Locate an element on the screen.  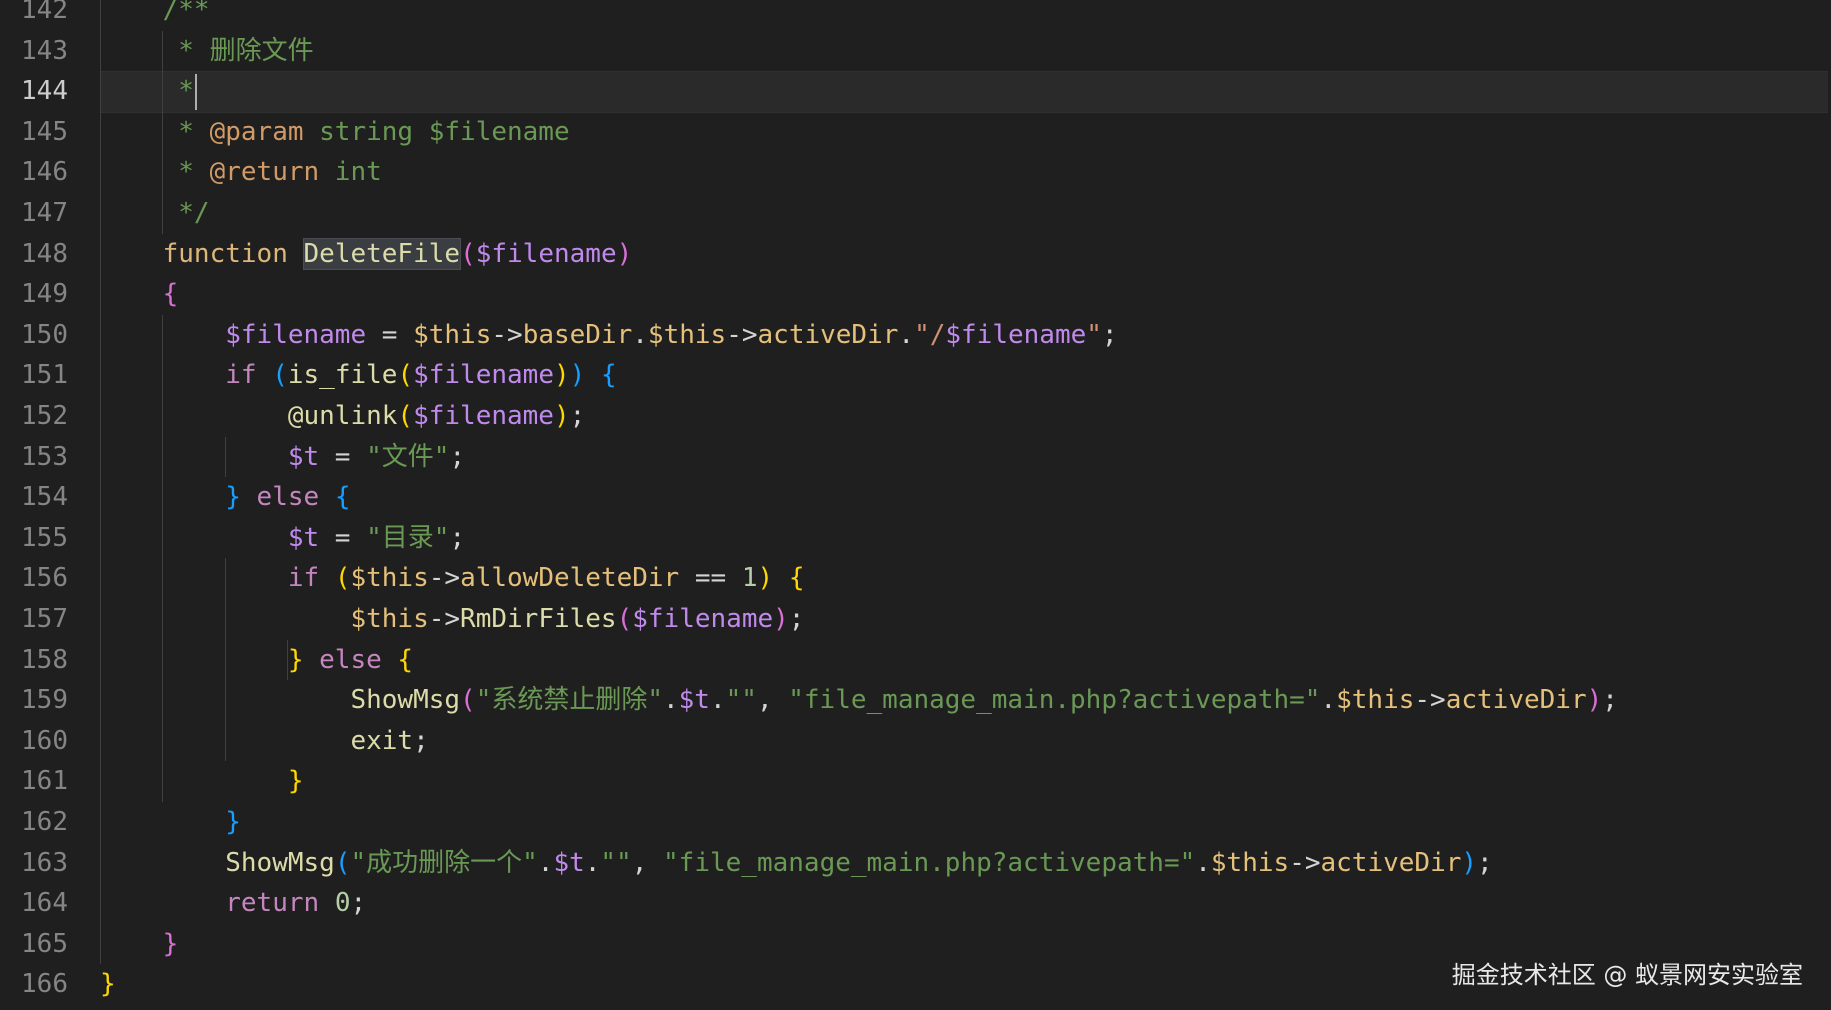
code-token: DeleteFile is located at coordinates (382, 253).